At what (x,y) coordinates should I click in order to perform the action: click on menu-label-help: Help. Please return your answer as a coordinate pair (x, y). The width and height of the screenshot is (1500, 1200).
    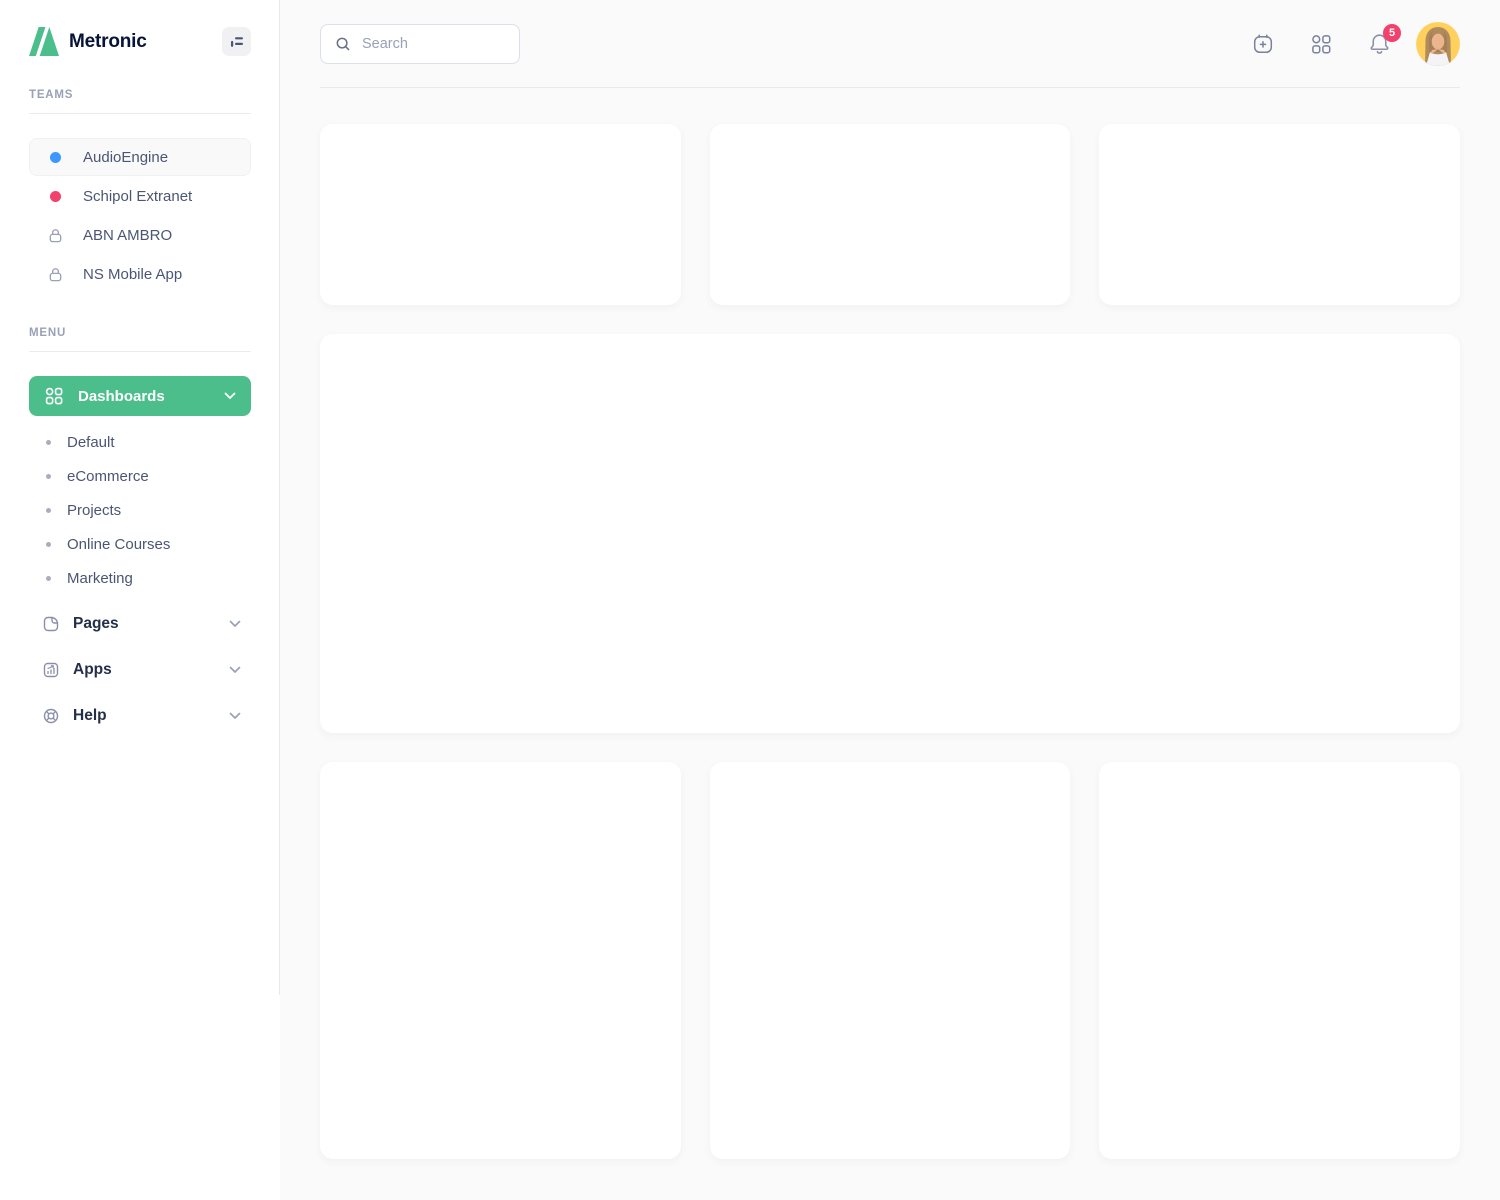
    Looking at the image, I should click on (90, 715).